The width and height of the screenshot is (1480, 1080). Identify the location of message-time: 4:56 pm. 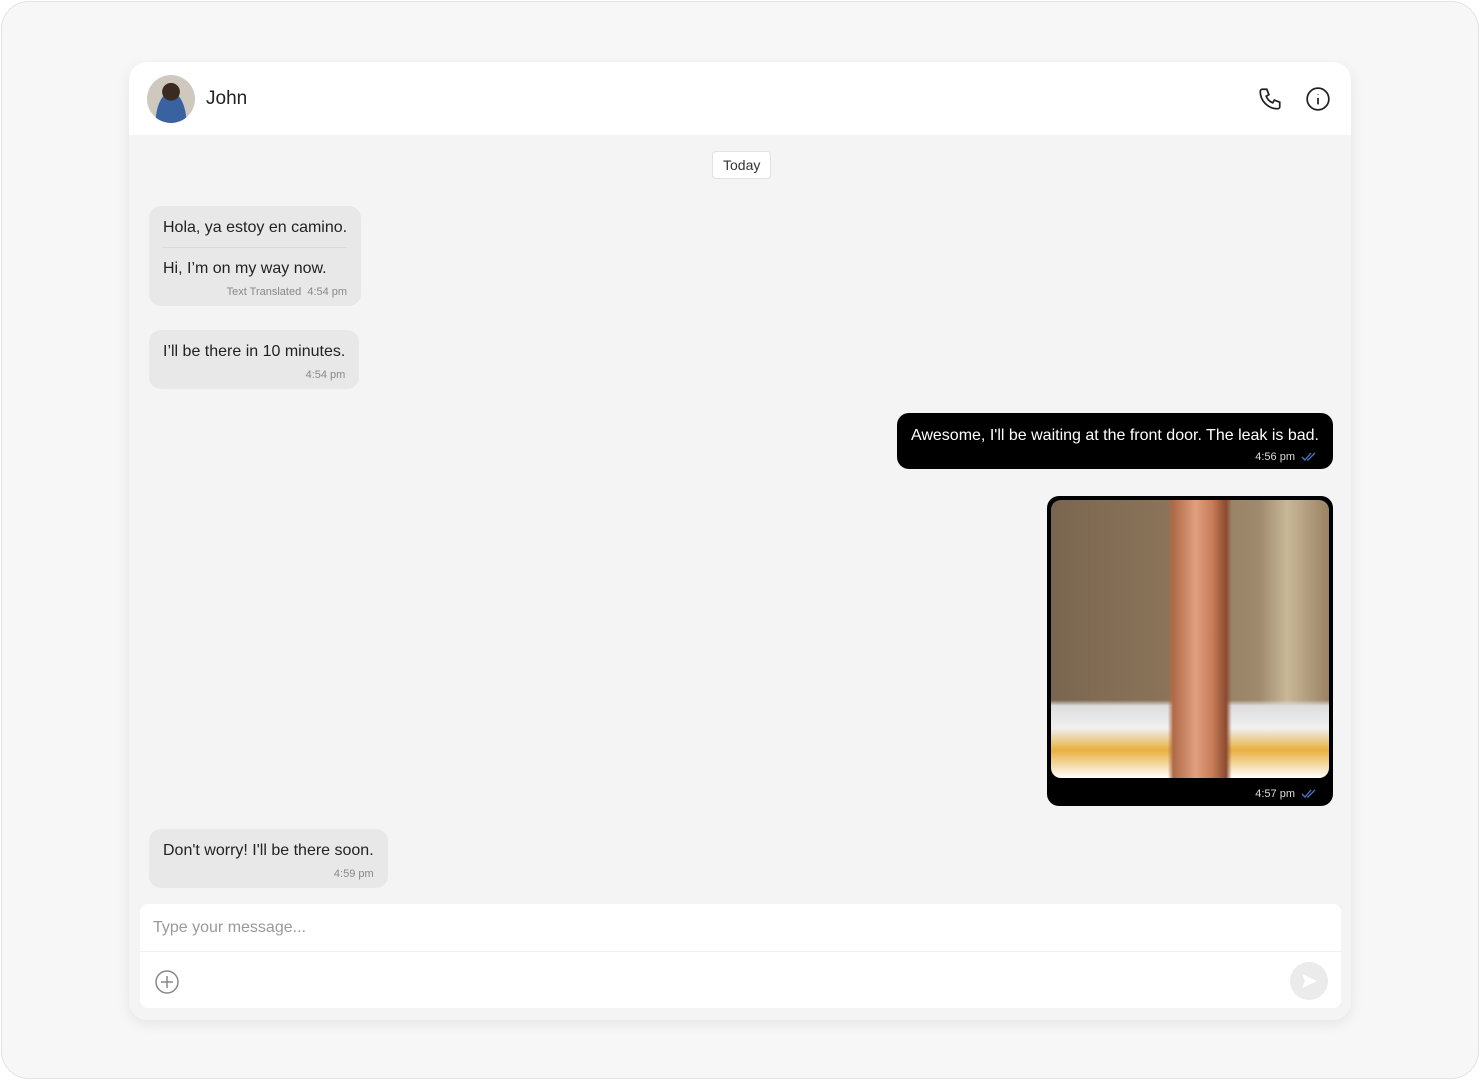
(1275, 457).